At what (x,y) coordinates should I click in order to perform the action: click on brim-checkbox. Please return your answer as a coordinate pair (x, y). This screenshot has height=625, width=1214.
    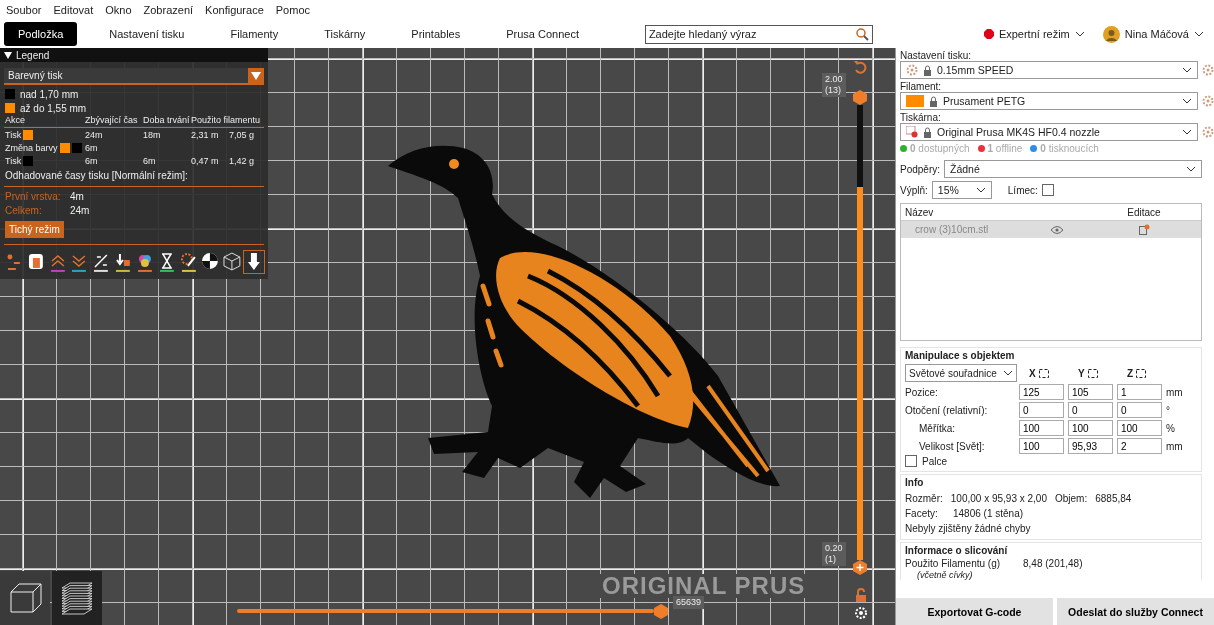
    Looking at the image, I should click on (1047, 190).